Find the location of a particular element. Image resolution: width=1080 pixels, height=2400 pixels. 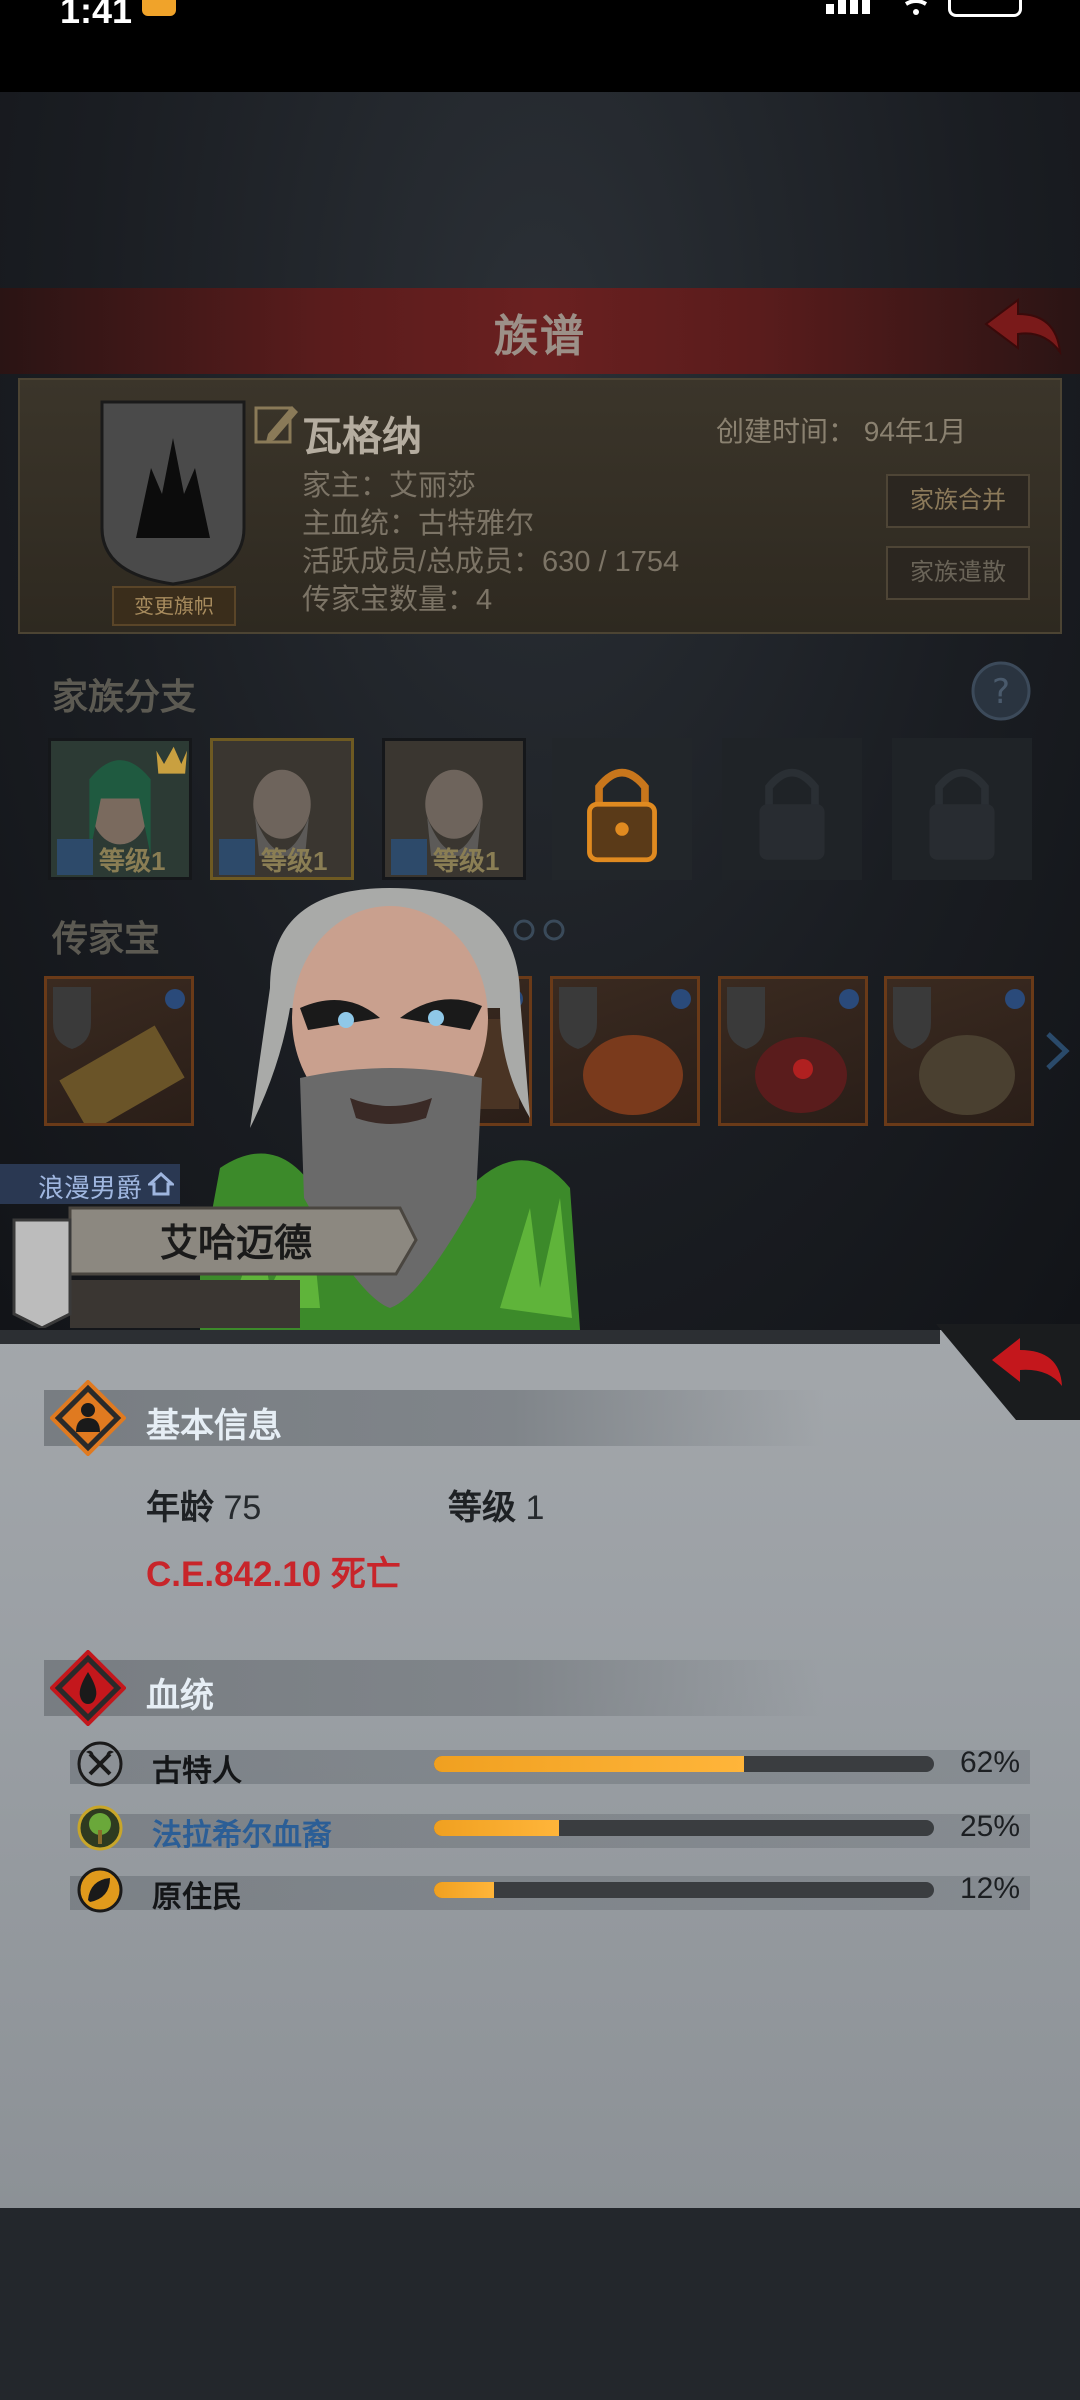

heirloom-count: 传家宝数量：4 is located at coordinates (397, 600).